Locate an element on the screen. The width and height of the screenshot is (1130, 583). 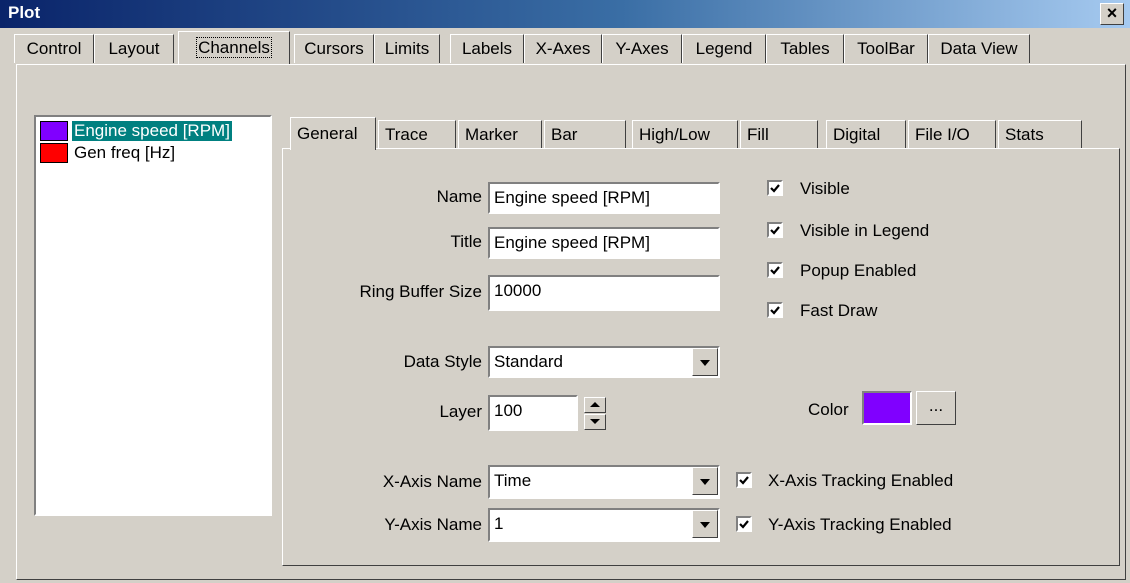
popup-enabled-label: Popup Enabled is located at coordinates (858, 270).